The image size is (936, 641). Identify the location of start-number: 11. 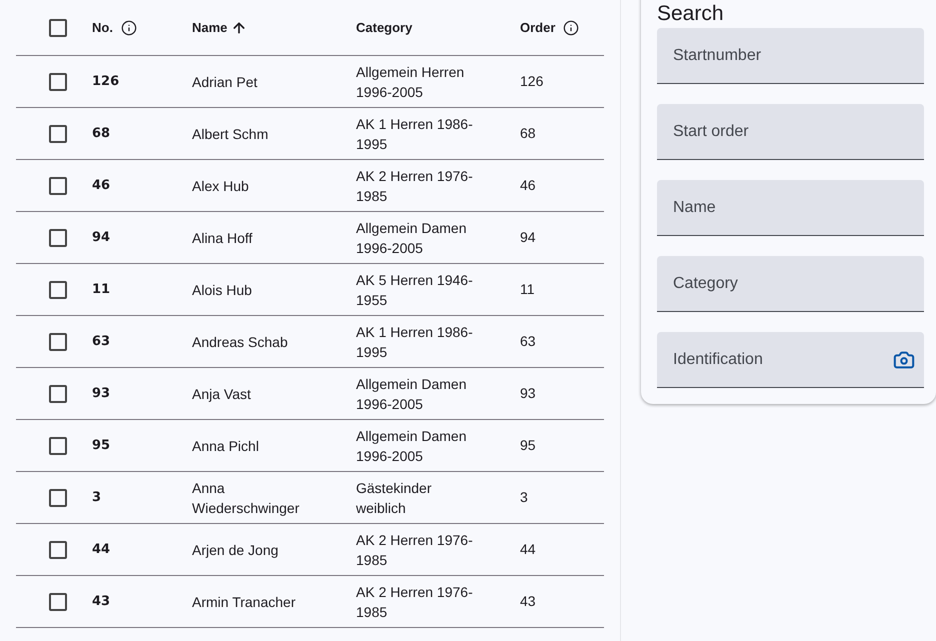
(101, 289).